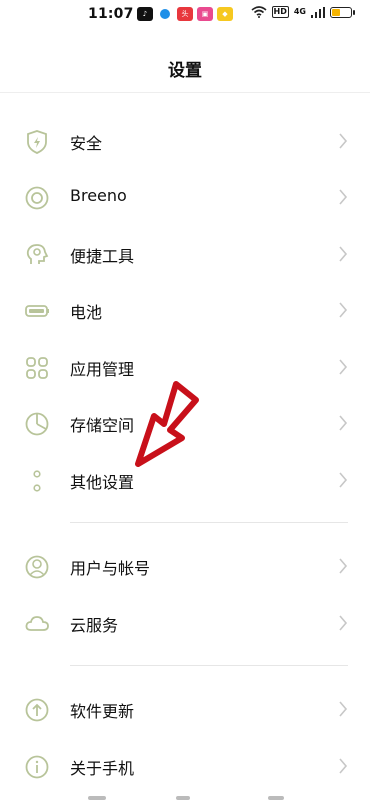 This screenshot has width=370, height=800. Describe the element at coordinates (185, 310) in the screenshot. I see `settings-item-battery: 电池` at that location.